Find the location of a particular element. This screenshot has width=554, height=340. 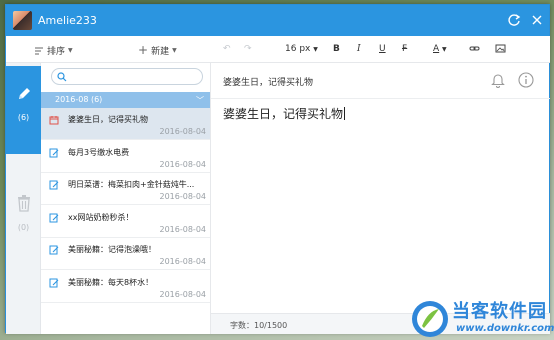

search-icon is located at coordinates (62, 77).